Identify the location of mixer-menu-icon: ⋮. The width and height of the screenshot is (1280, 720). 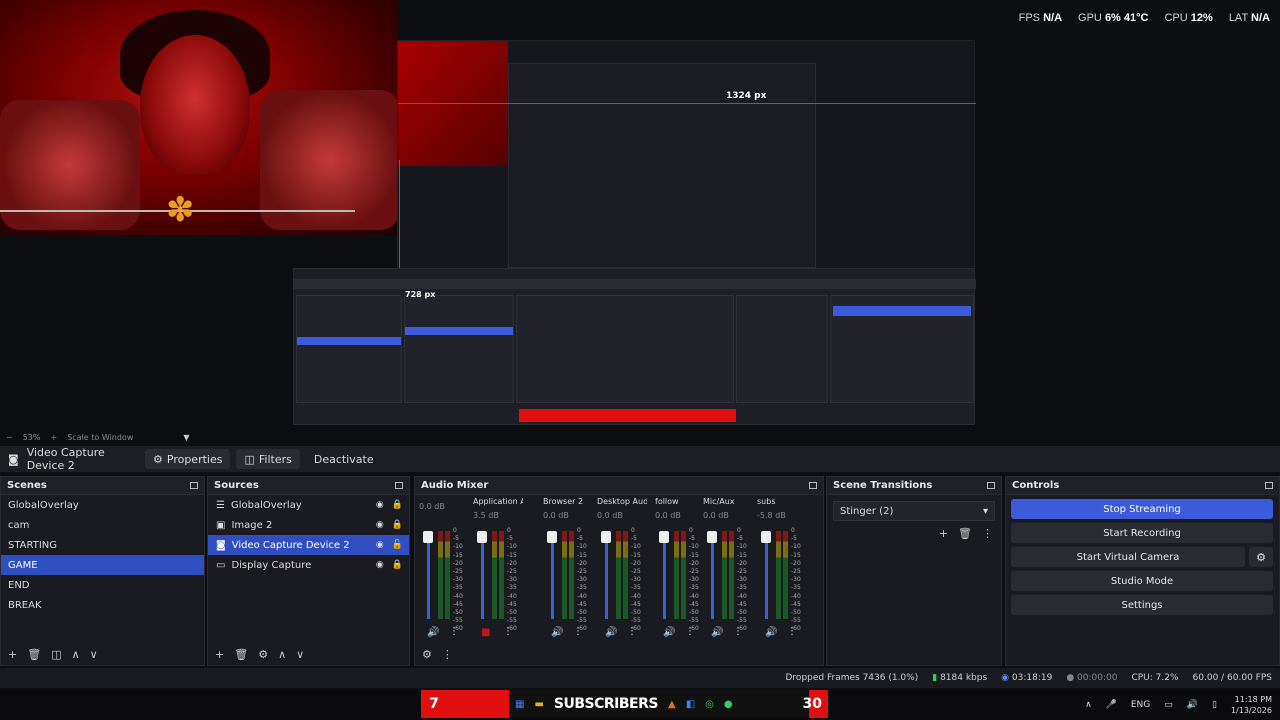
(447, 654).